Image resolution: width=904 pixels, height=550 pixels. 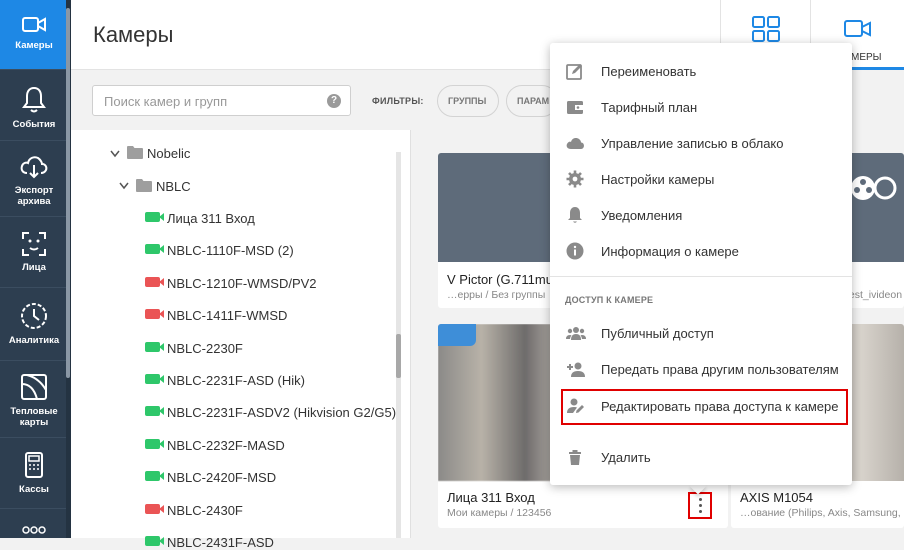 I want to click on sidebar-item-label: Кассы, so click(x=34, y=489).